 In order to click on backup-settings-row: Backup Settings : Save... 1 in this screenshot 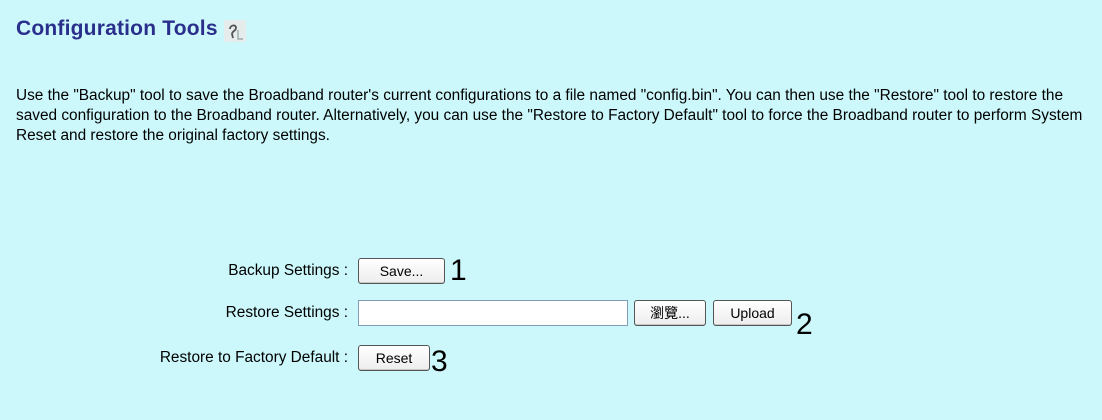, I will do `click(233, 270)`.